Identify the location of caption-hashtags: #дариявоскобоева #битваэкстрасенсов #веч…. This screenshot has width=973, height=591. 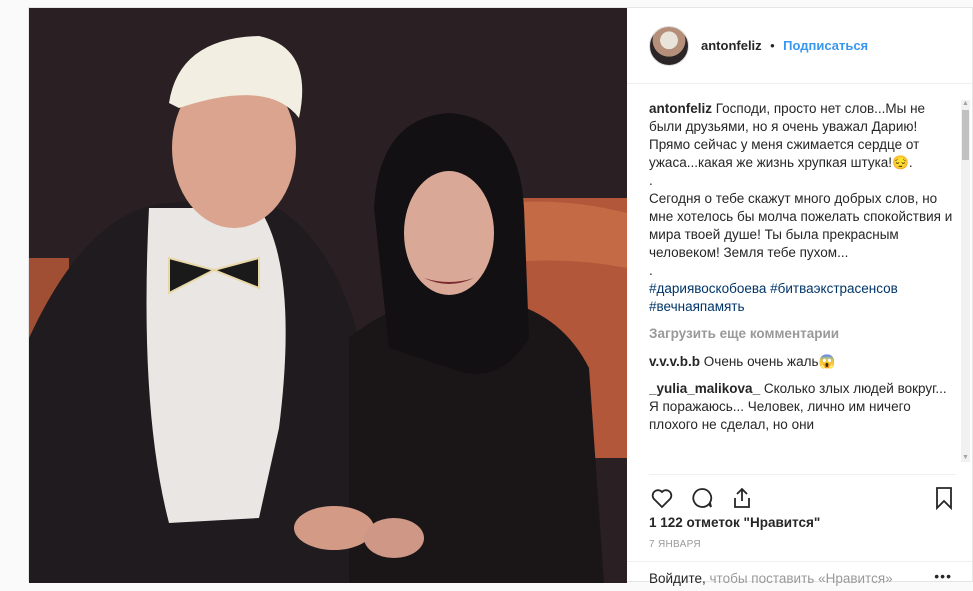
(773, 297).